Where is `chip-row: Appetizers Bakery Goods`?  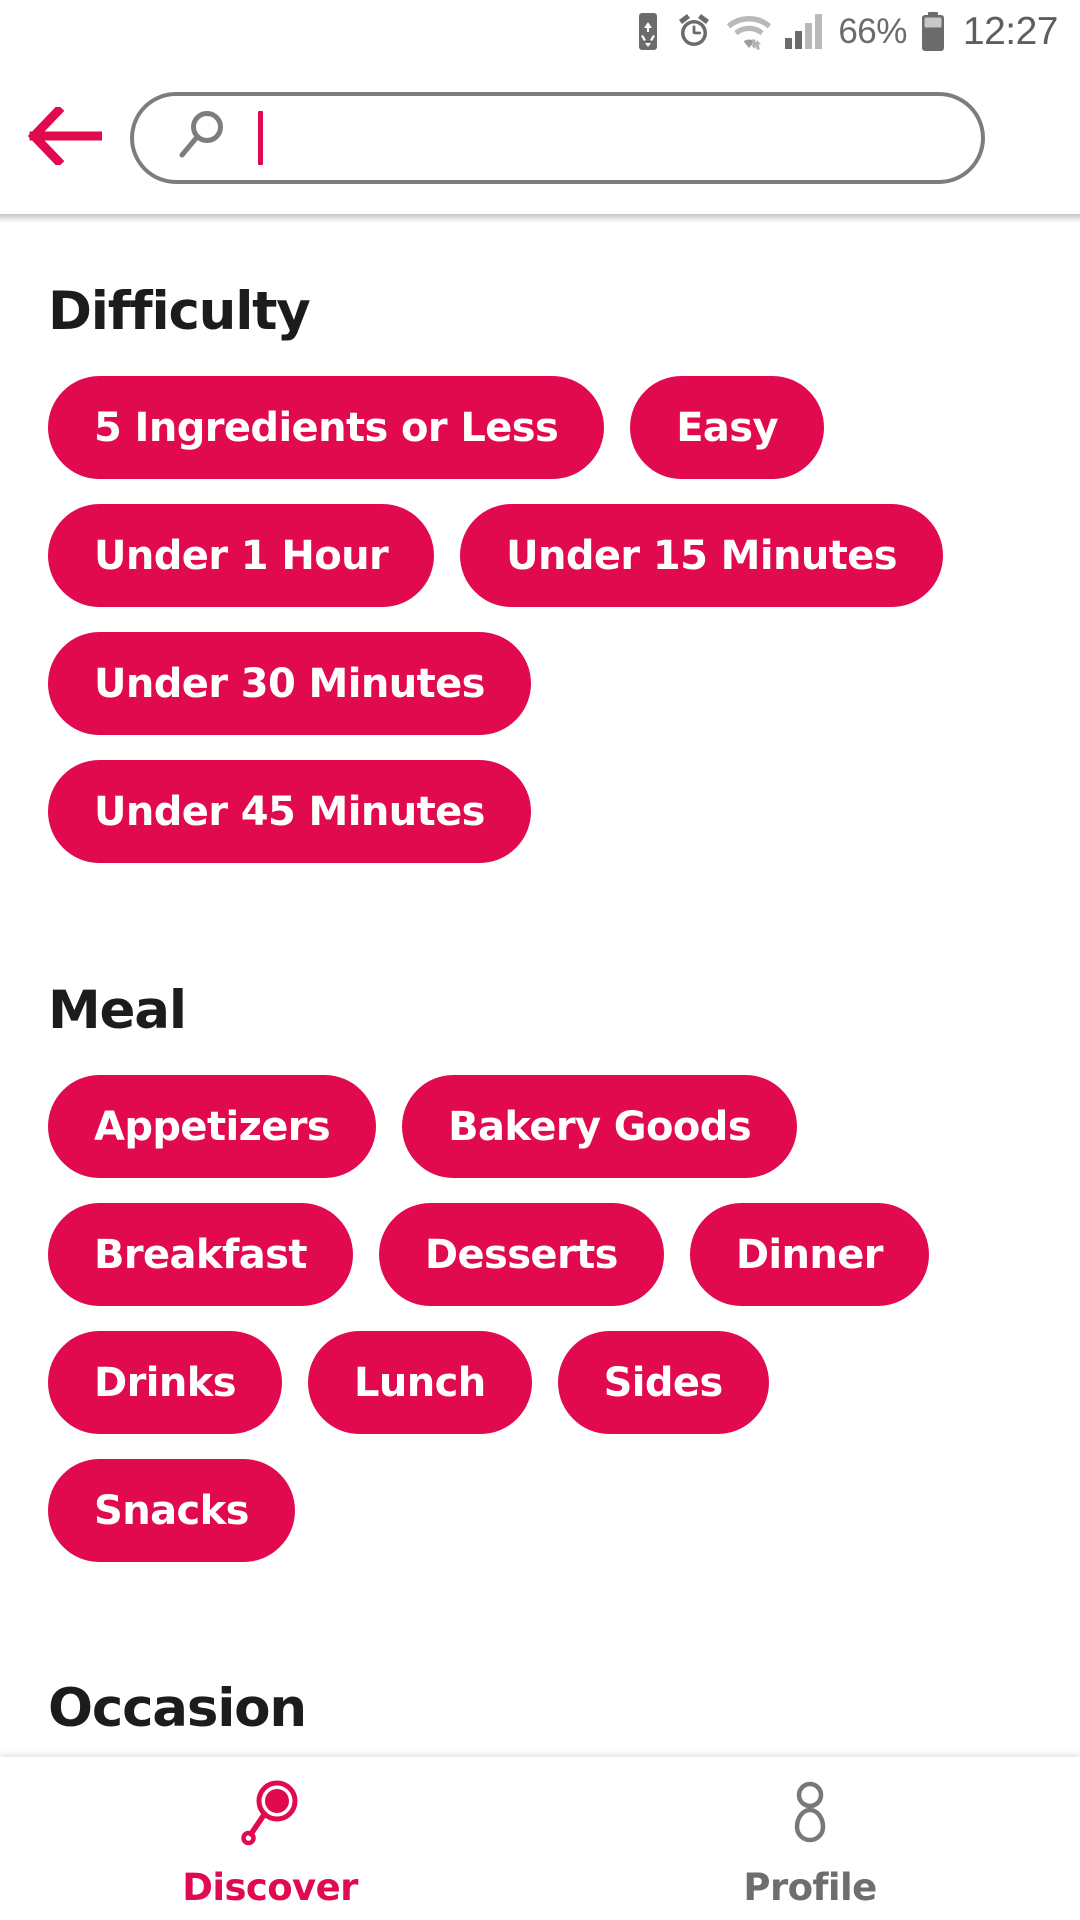
chip-row: Appetizers Bakery Goods is located at coordinates (540, 1126).